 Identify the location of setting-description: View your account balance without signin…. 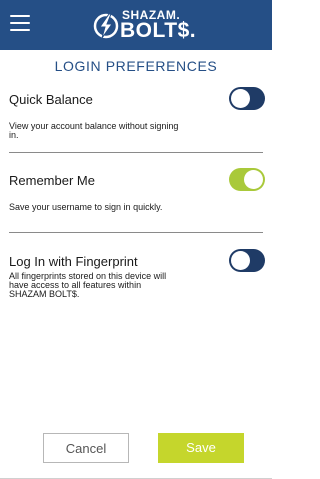
(94, 130).